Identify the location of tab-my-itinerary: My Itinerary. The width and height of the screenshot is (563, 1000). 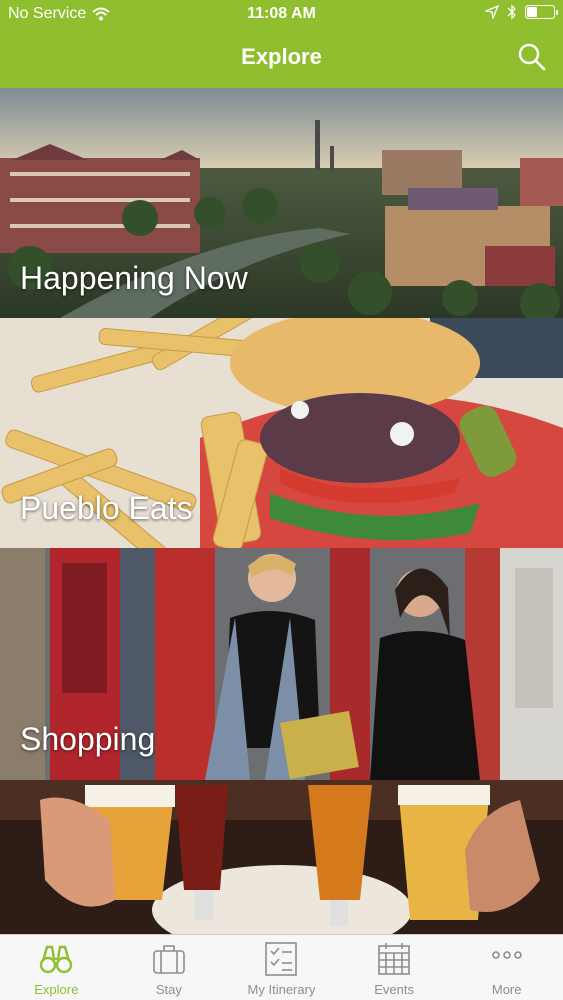
(281, 967).